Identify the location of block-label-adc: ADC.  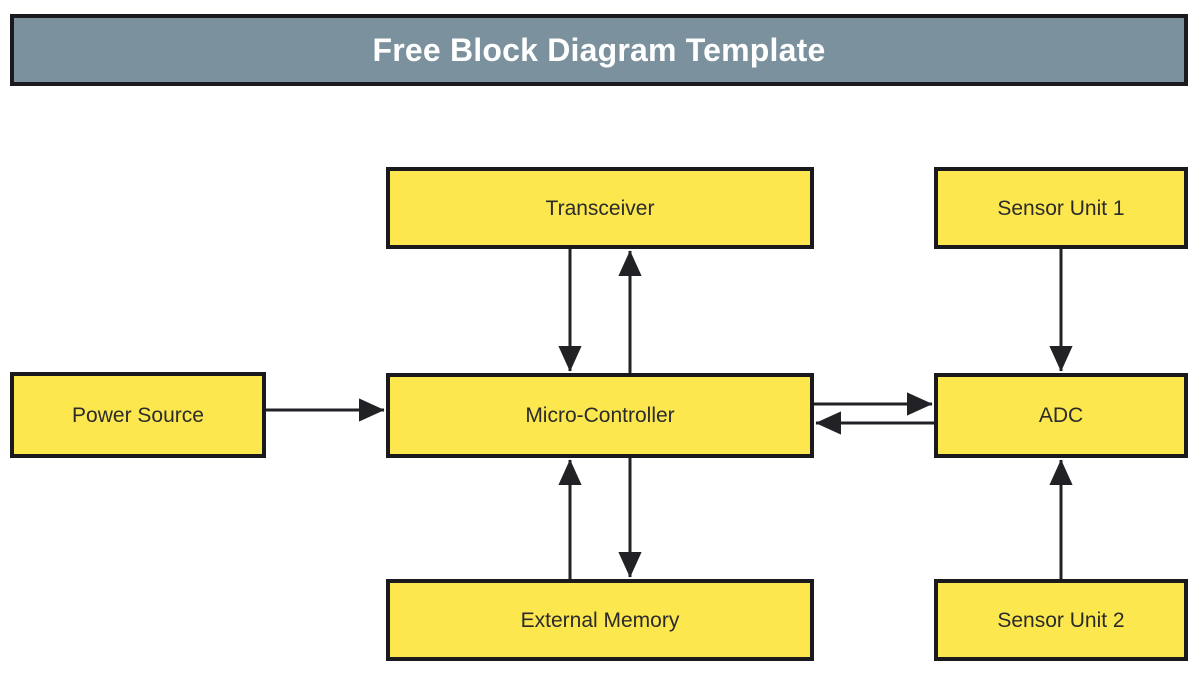
(1061, 415).